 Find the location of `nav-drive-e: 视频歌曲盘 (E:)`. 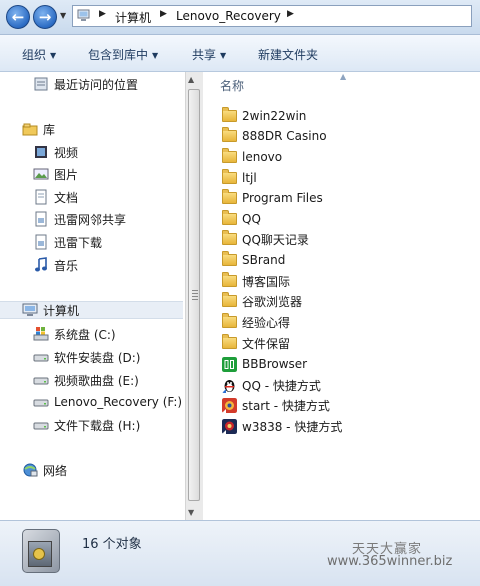

nav-drive-e: 视频歌曲盘 (E:) is located at coordinates (86, 380).